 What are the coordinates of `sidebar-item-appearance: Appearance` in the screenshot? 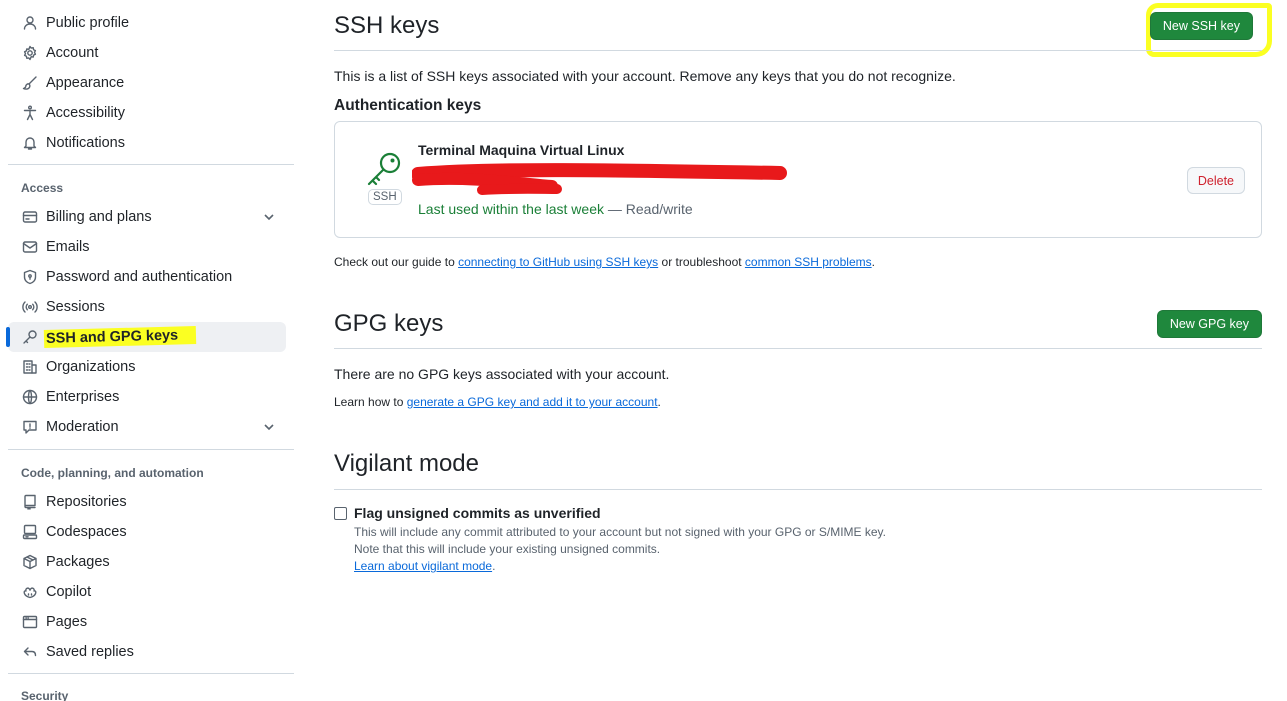 It's located at (147, 83).